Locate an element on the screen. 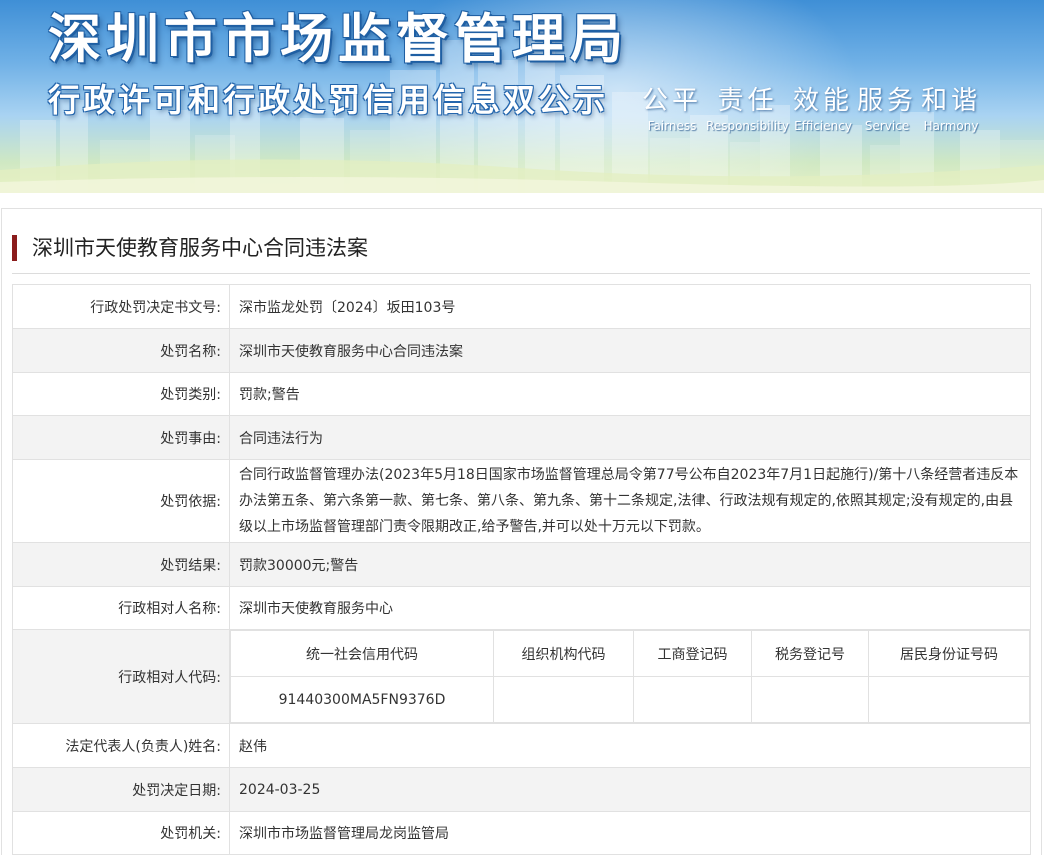 This screenshot has width=1044, height=855. business-reg-value is located at coordinates (692, 699).